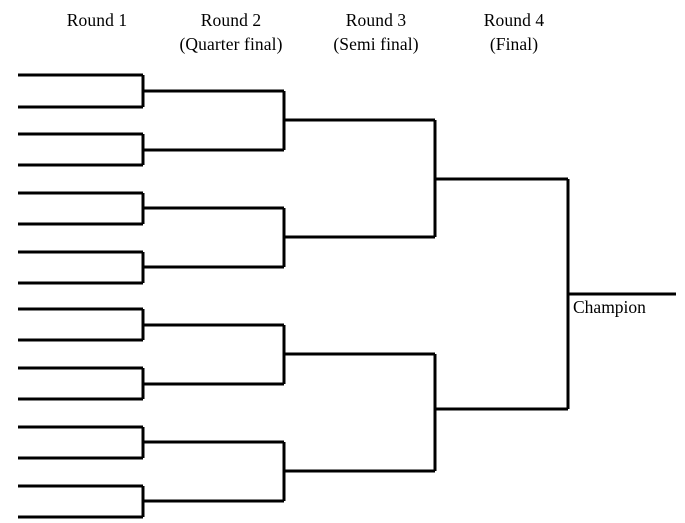 The height and width of the screenshot is (523, 685). Describe the element at coordinates (609, 307) in the screenshot. I see `champion-label: Champion` at that location.